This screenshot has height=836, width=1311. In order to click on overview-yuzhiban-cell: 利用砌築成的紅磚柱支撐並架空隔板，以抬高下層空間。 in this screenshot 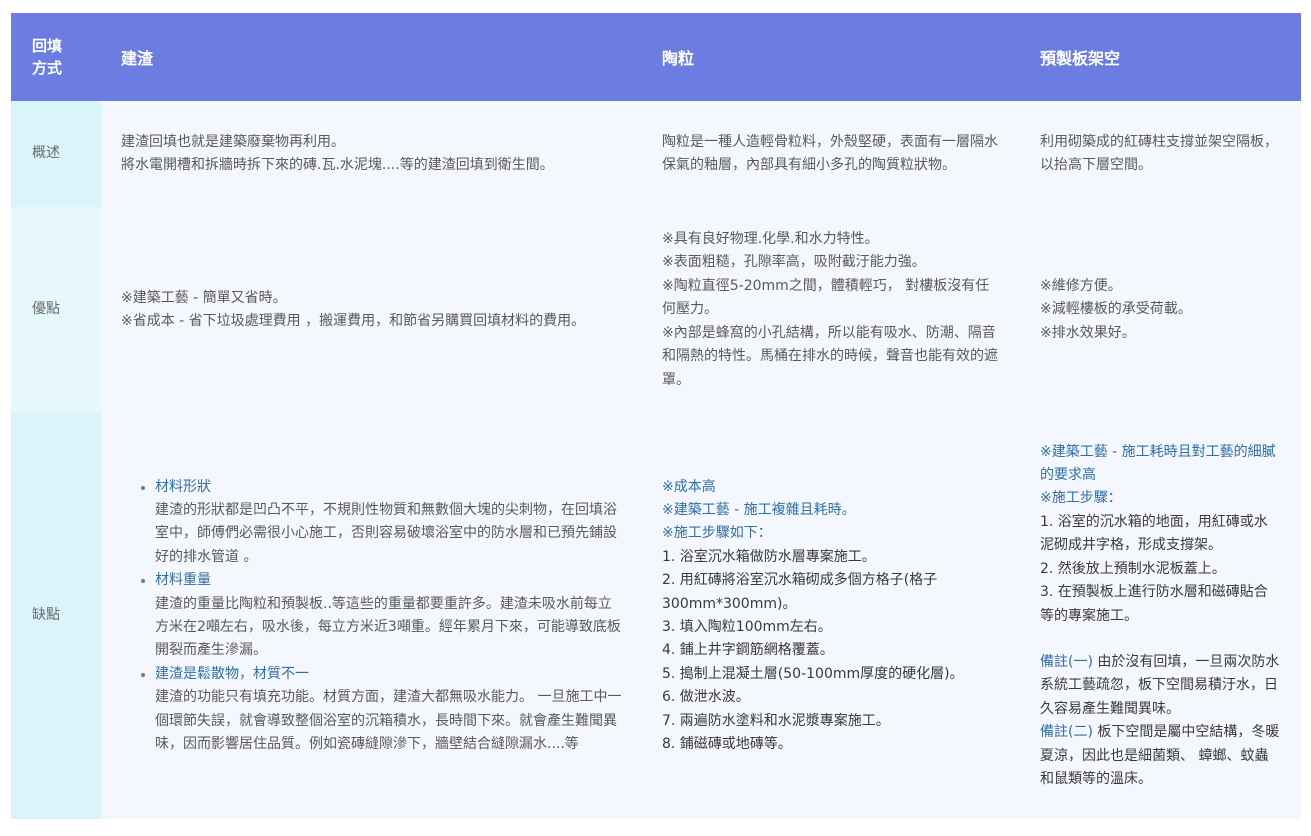, I will do `click(1160, 154)`.